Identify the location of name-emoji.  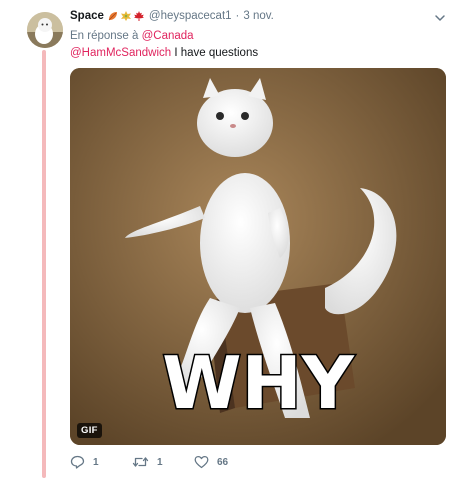
(126, 16).